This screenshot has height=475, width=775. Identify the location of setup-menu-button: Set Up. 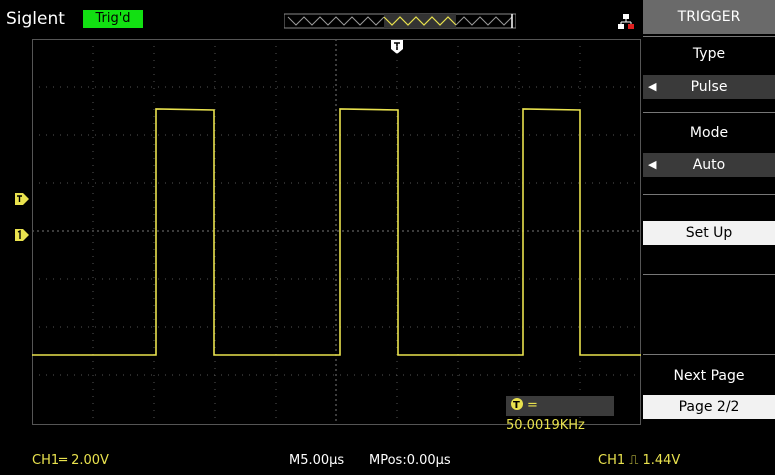
(709, 223).